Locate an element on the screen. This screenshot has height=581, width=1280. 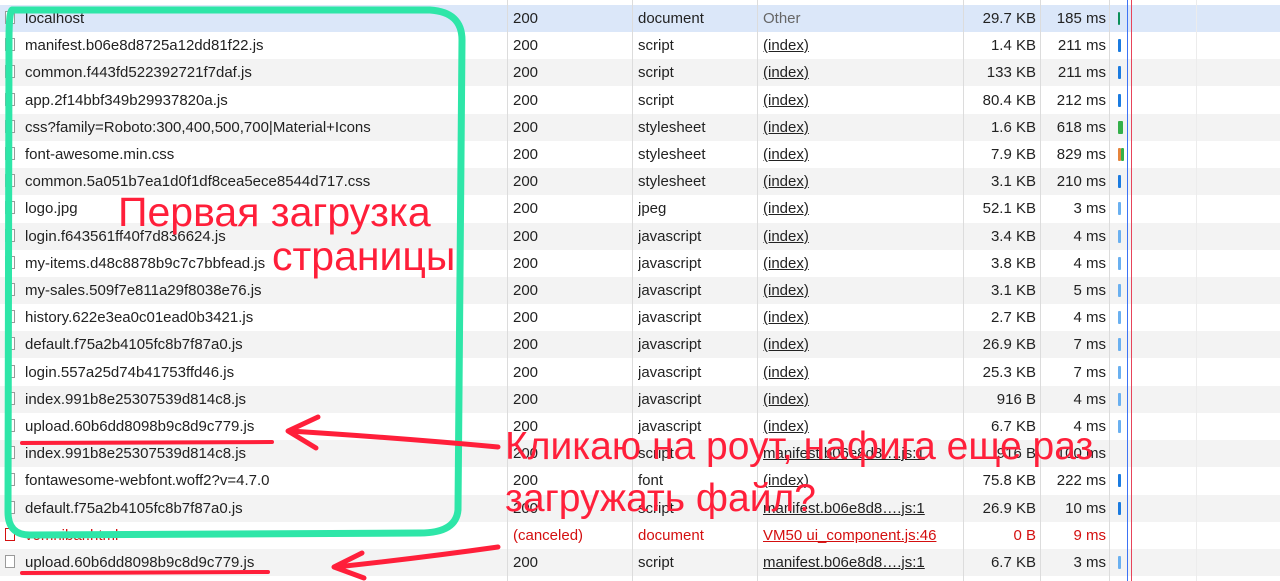
request-name: localhost is located at coordinates (54, 18).